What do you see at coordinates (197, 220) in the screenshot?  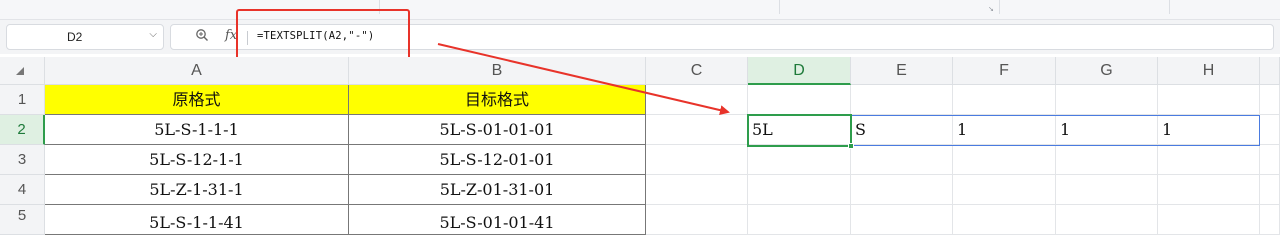 I see `cell-a5: 5L-S-1-1-41` at bounding box center [197, 220].